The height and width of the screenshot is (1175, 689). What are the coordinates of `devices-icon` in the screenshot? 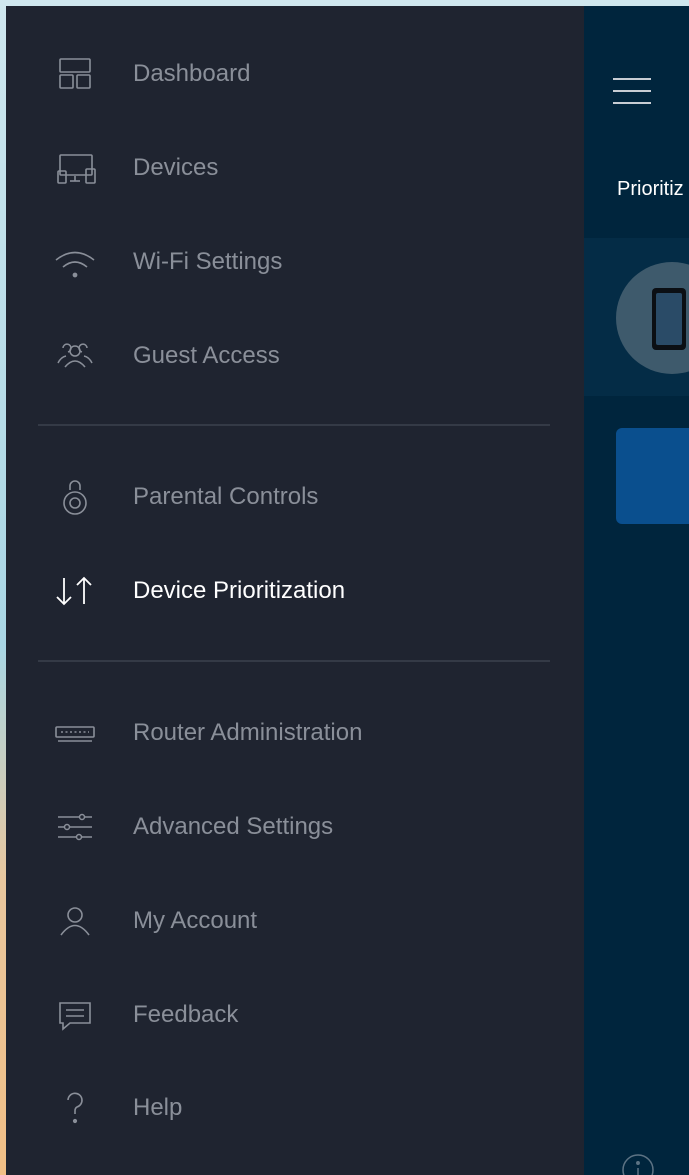 It's located at (75, 168).